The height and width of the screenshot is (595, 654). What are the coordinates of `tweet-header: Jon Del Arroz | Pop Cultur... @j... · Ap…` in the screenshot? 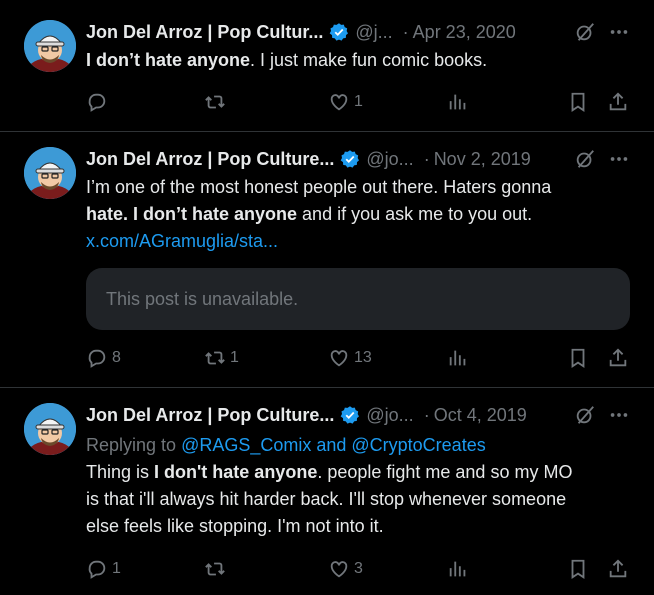 It's located at (358, 32).